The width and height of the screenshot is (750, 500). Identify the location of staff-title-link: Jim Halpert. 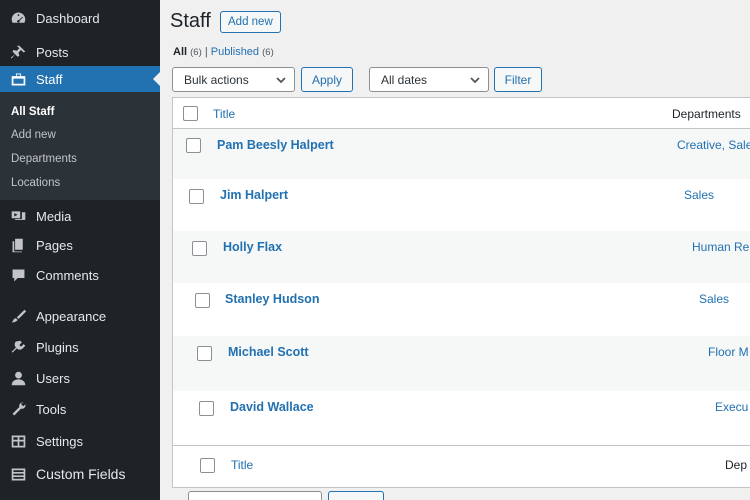
(254, 195).